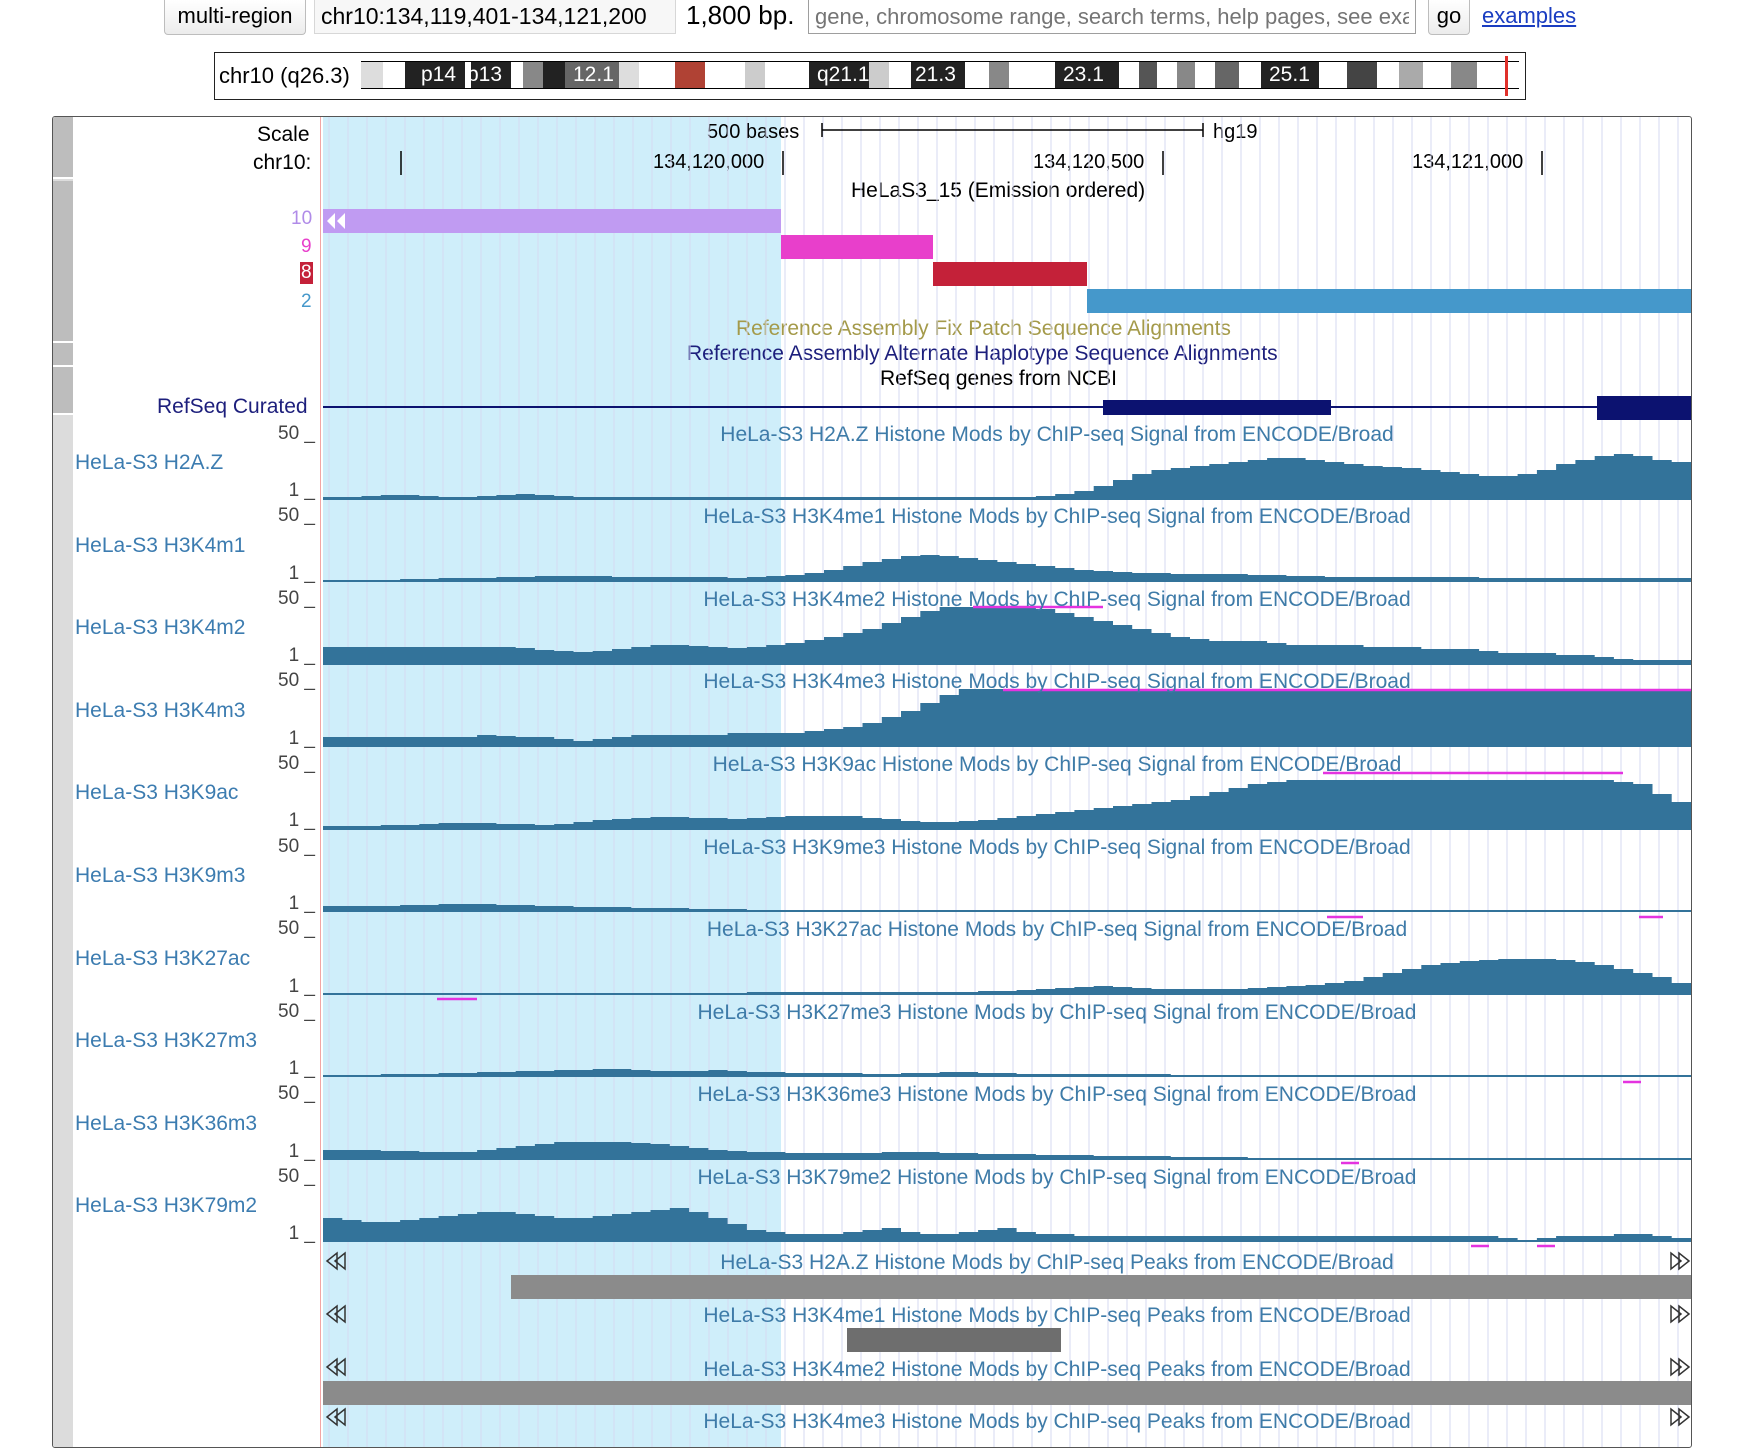 The width and height of the screenshot is (1740, 1448). What do you see at coordinates (63, 782) in the screenshot?
I see `track-button-gutter` at bounding box center [63, 782].